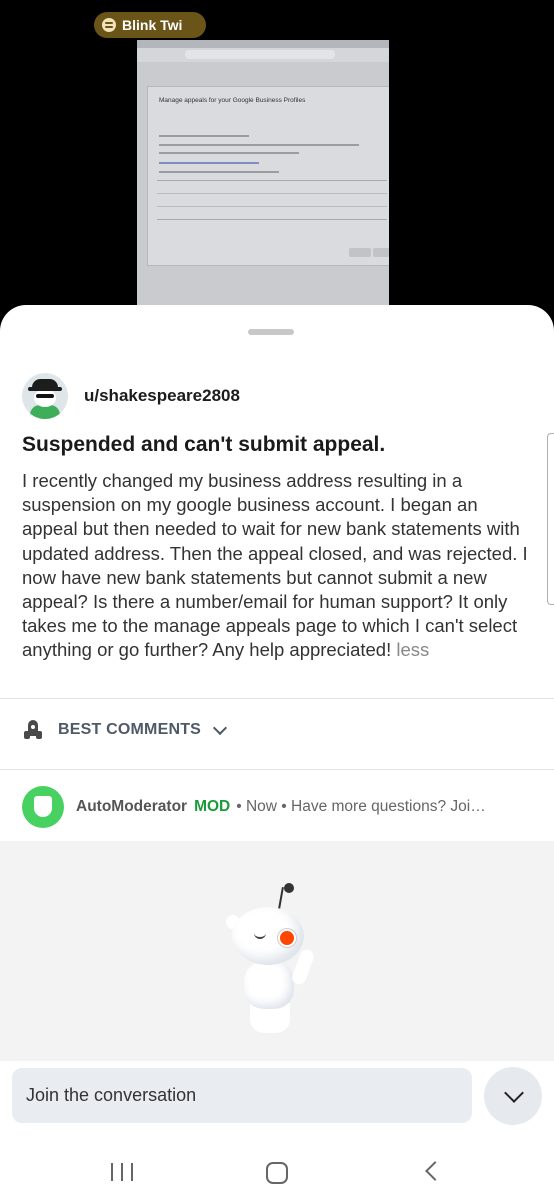 Image resolution: width=554 pixels, height=1200 pixels. I want to click on user-avatar, so click(45, 396).